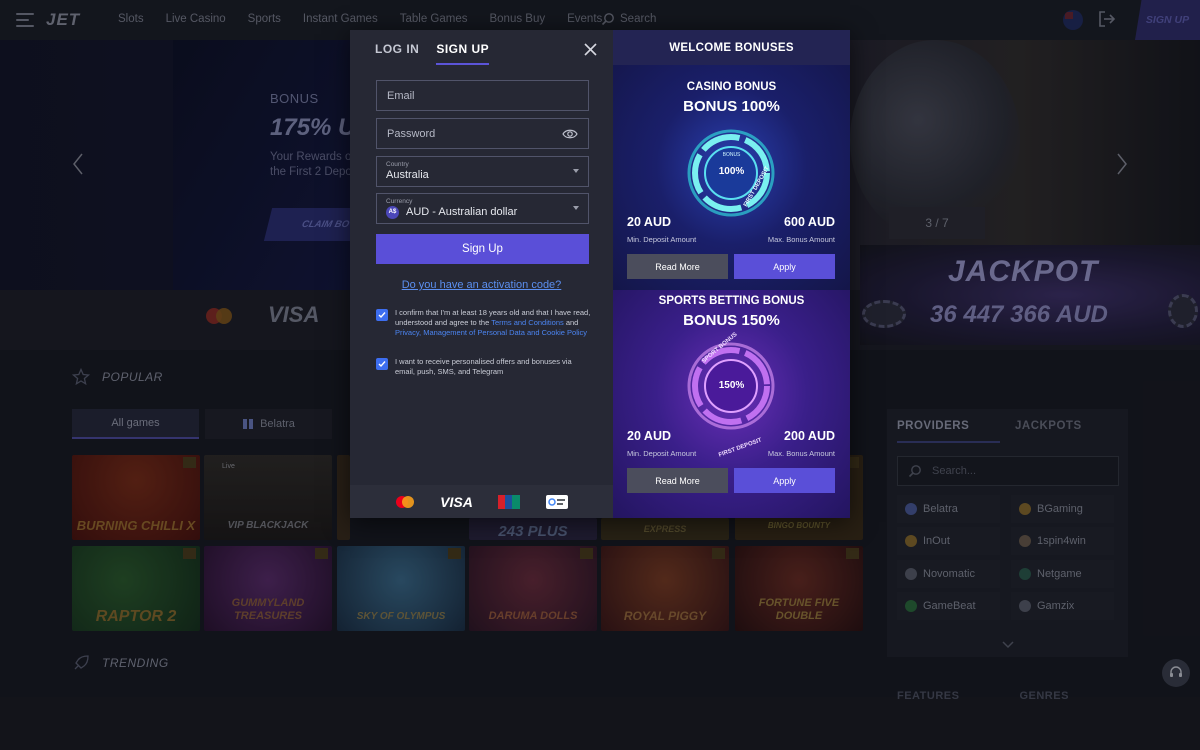  Describe the element at coordinates (731, 385) in the screenshot. I see `ring-value: 150%` at that location.